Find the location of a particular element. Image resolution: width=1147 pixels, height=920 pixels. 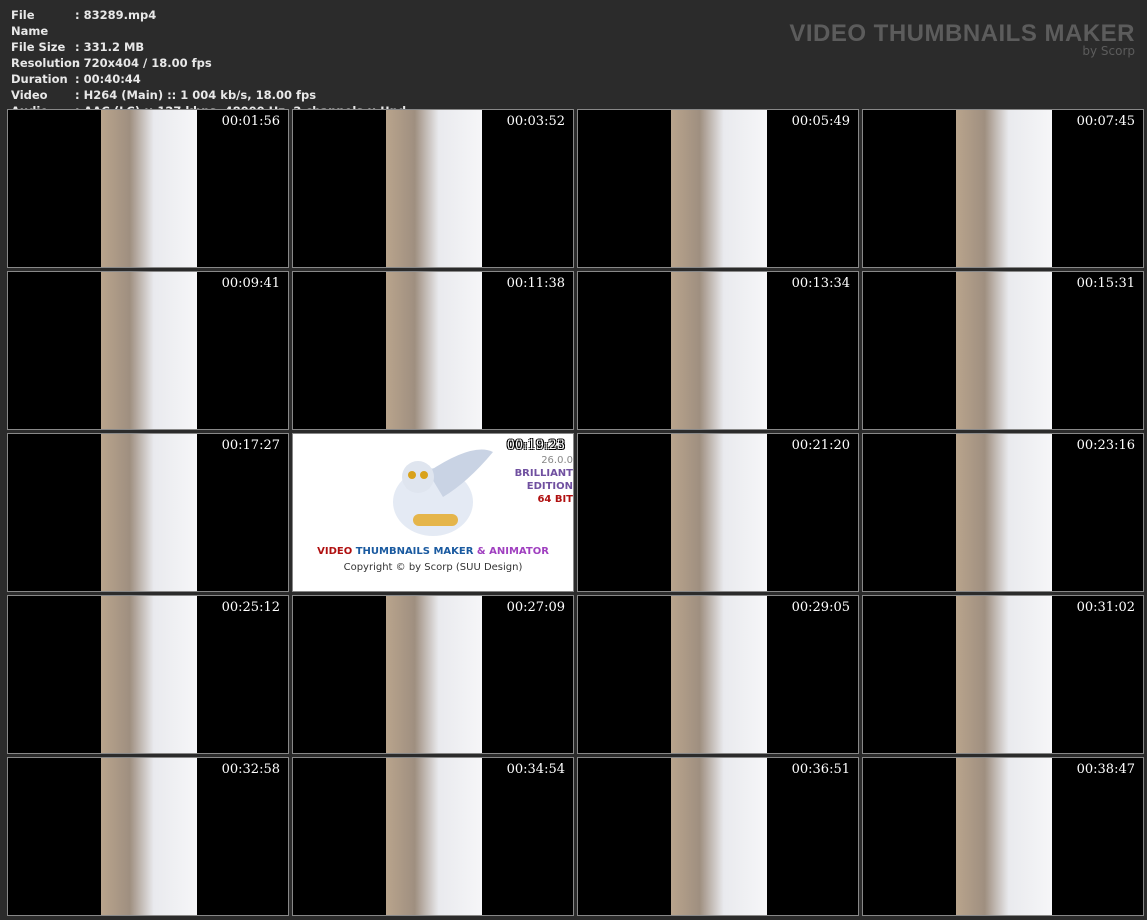

promo-copyright: Copyright © by Scorp (SUU Design) is located at coordinates (433, 567).